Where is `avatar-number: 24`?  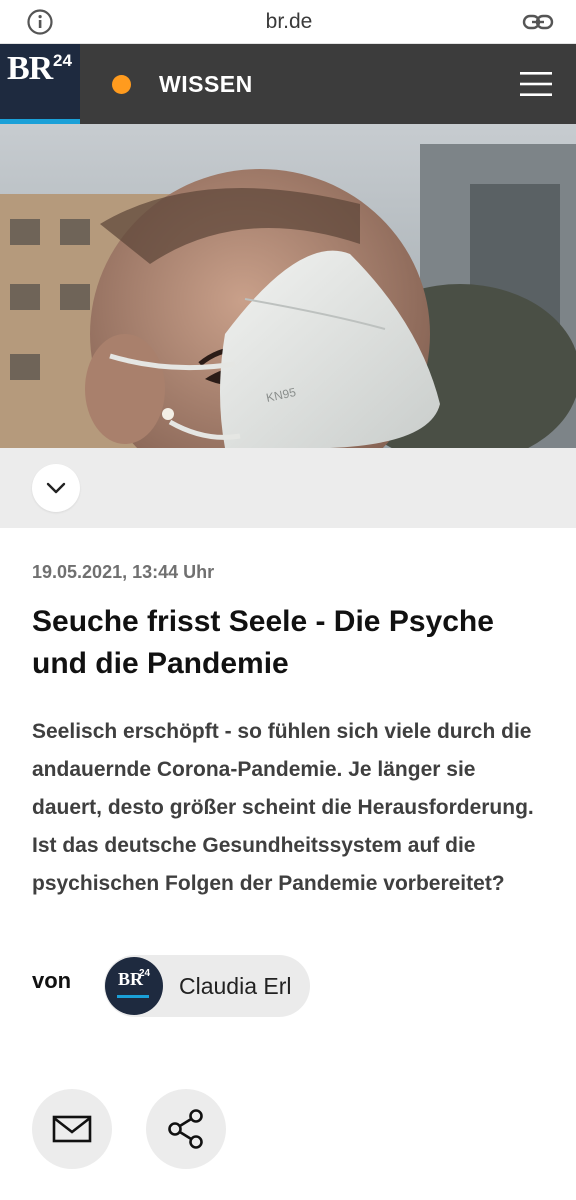
avatar-number: 24 is located at coordinates (145, 973).